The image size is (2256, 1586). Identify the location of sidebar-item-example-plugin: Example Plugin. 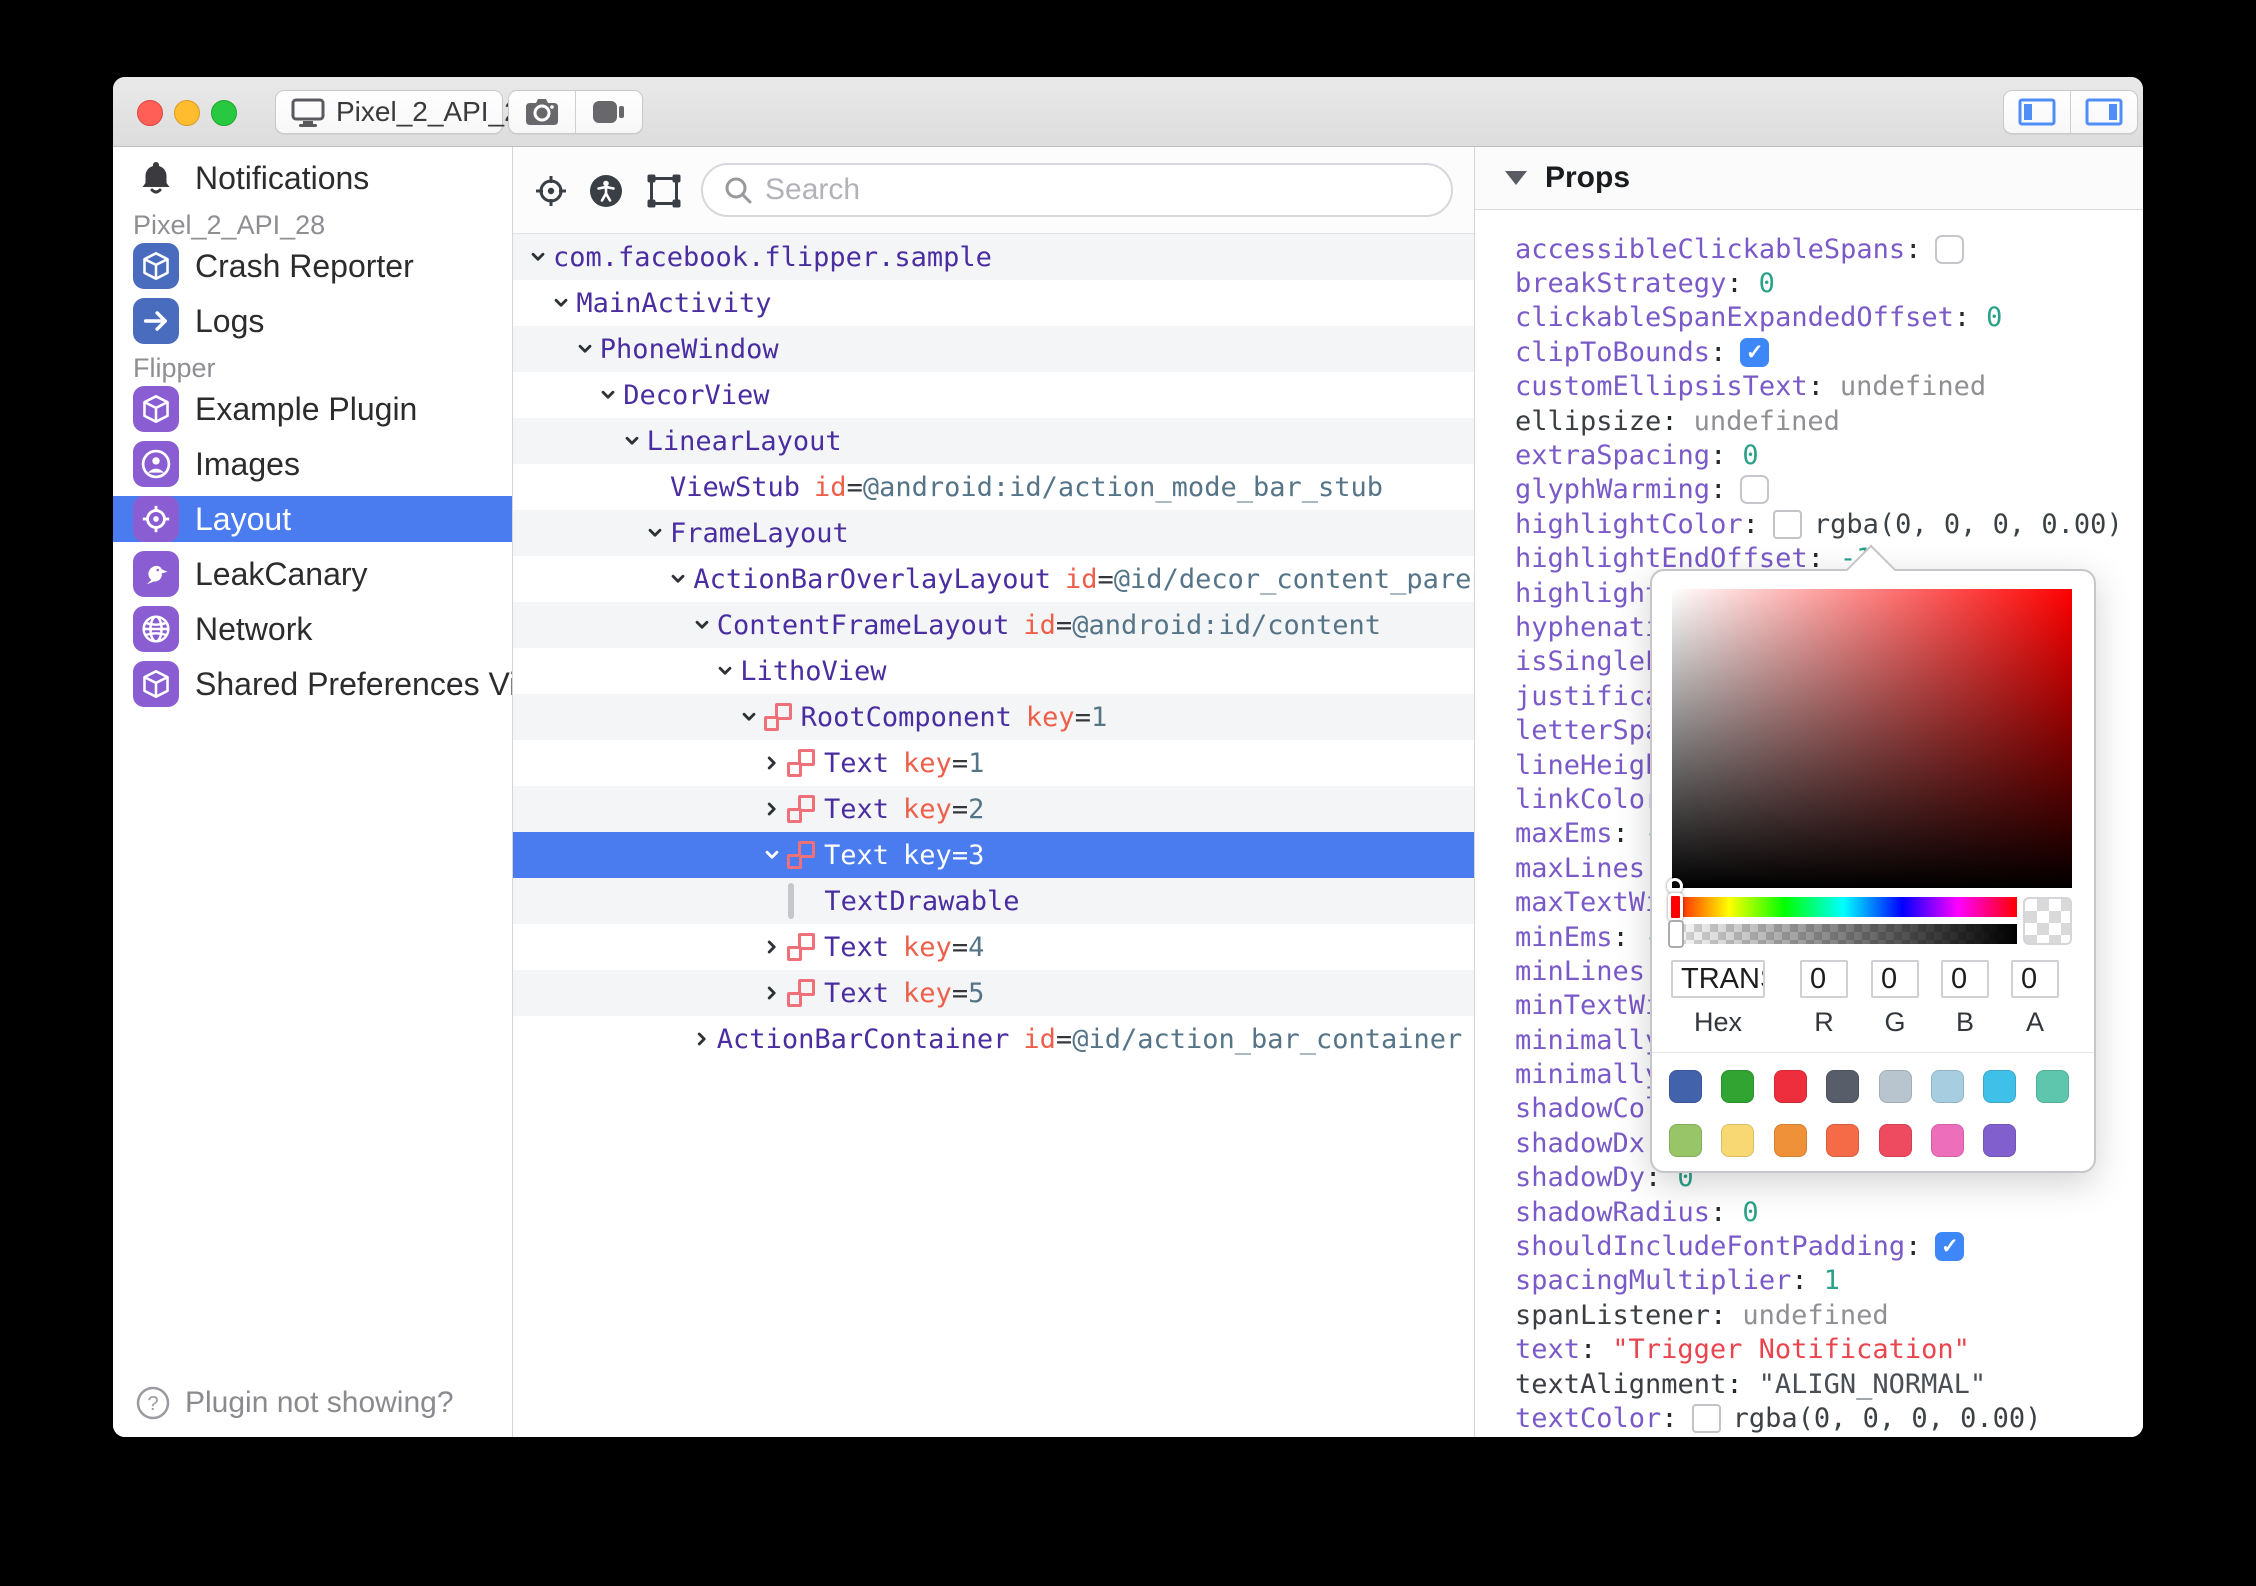
(312, 409).